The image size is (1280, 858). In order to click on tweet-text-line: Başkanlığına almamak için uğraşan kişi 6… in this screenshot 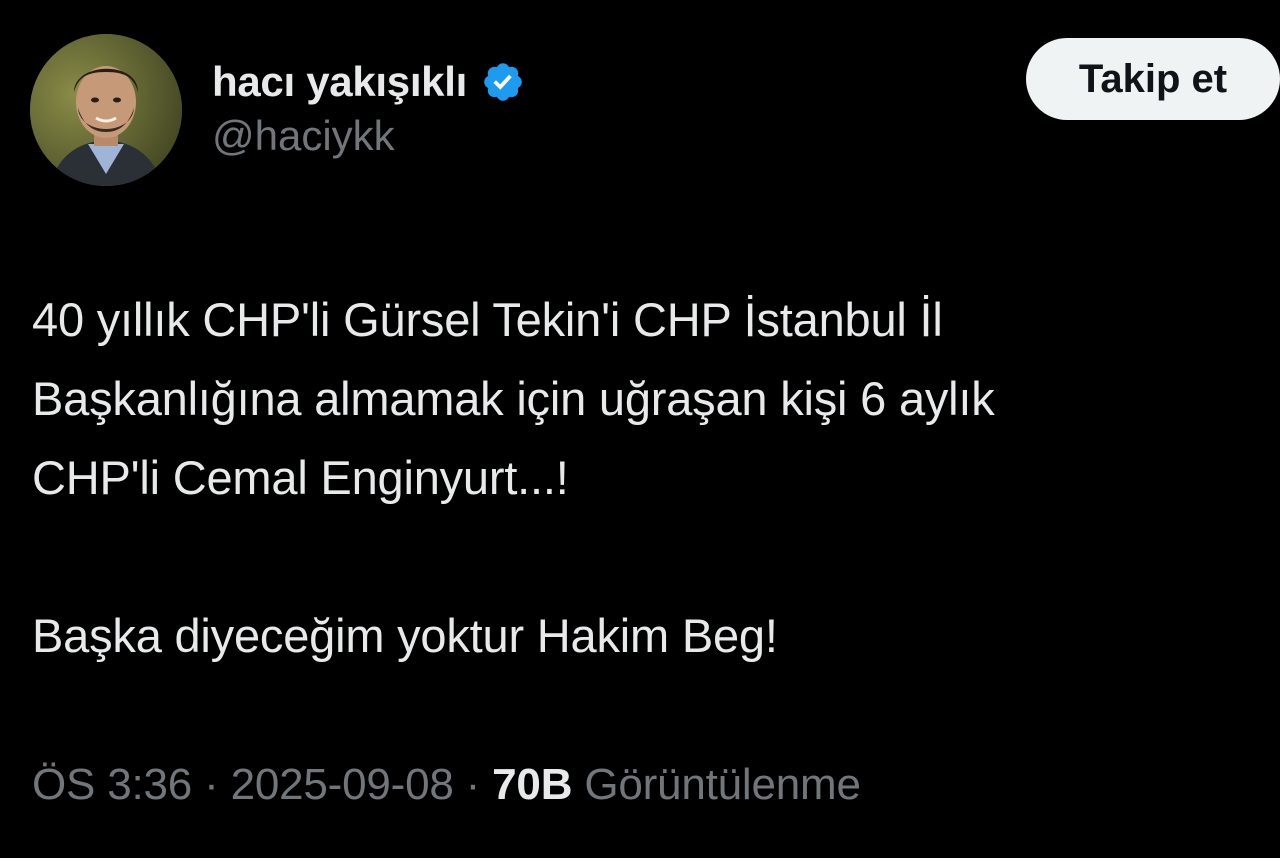, I will do `click(513, 398)`.